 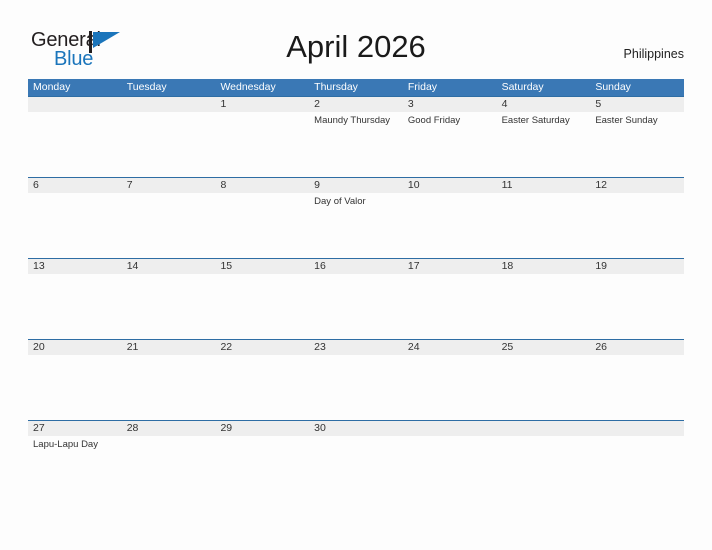 What do you see at coordinates (36, 185) in the screenshot?
I see `day-number: 6` at bounding box center [36, 185].